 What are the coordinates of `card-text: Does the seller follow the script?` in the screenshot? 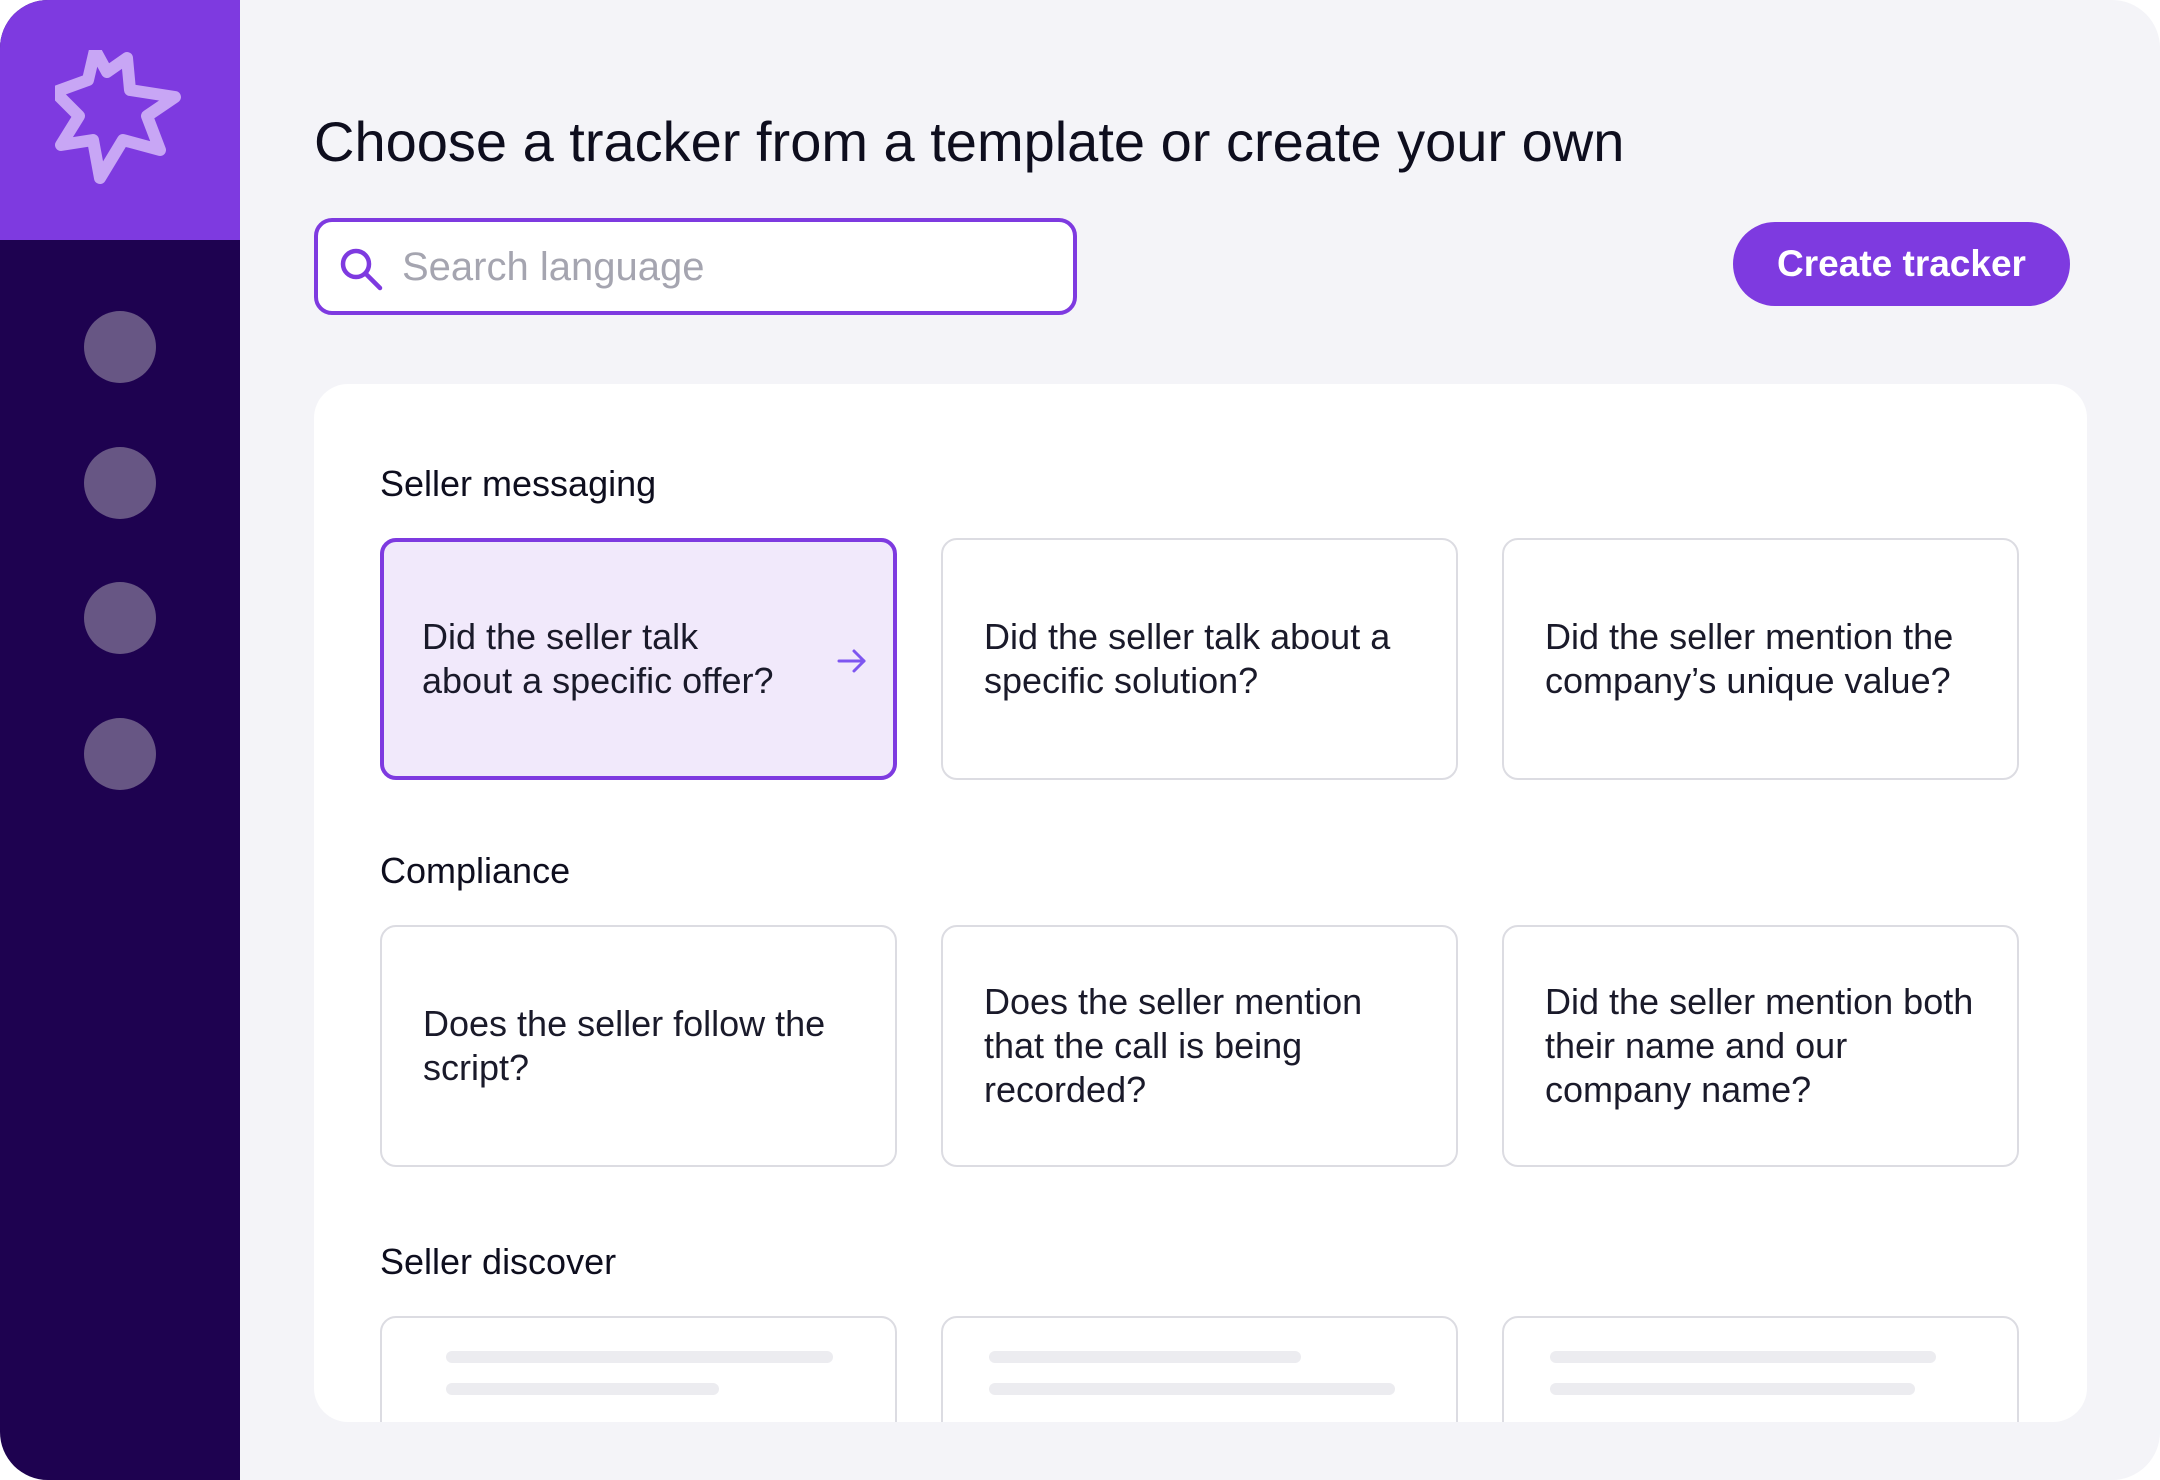 It's located at (624, 1045).